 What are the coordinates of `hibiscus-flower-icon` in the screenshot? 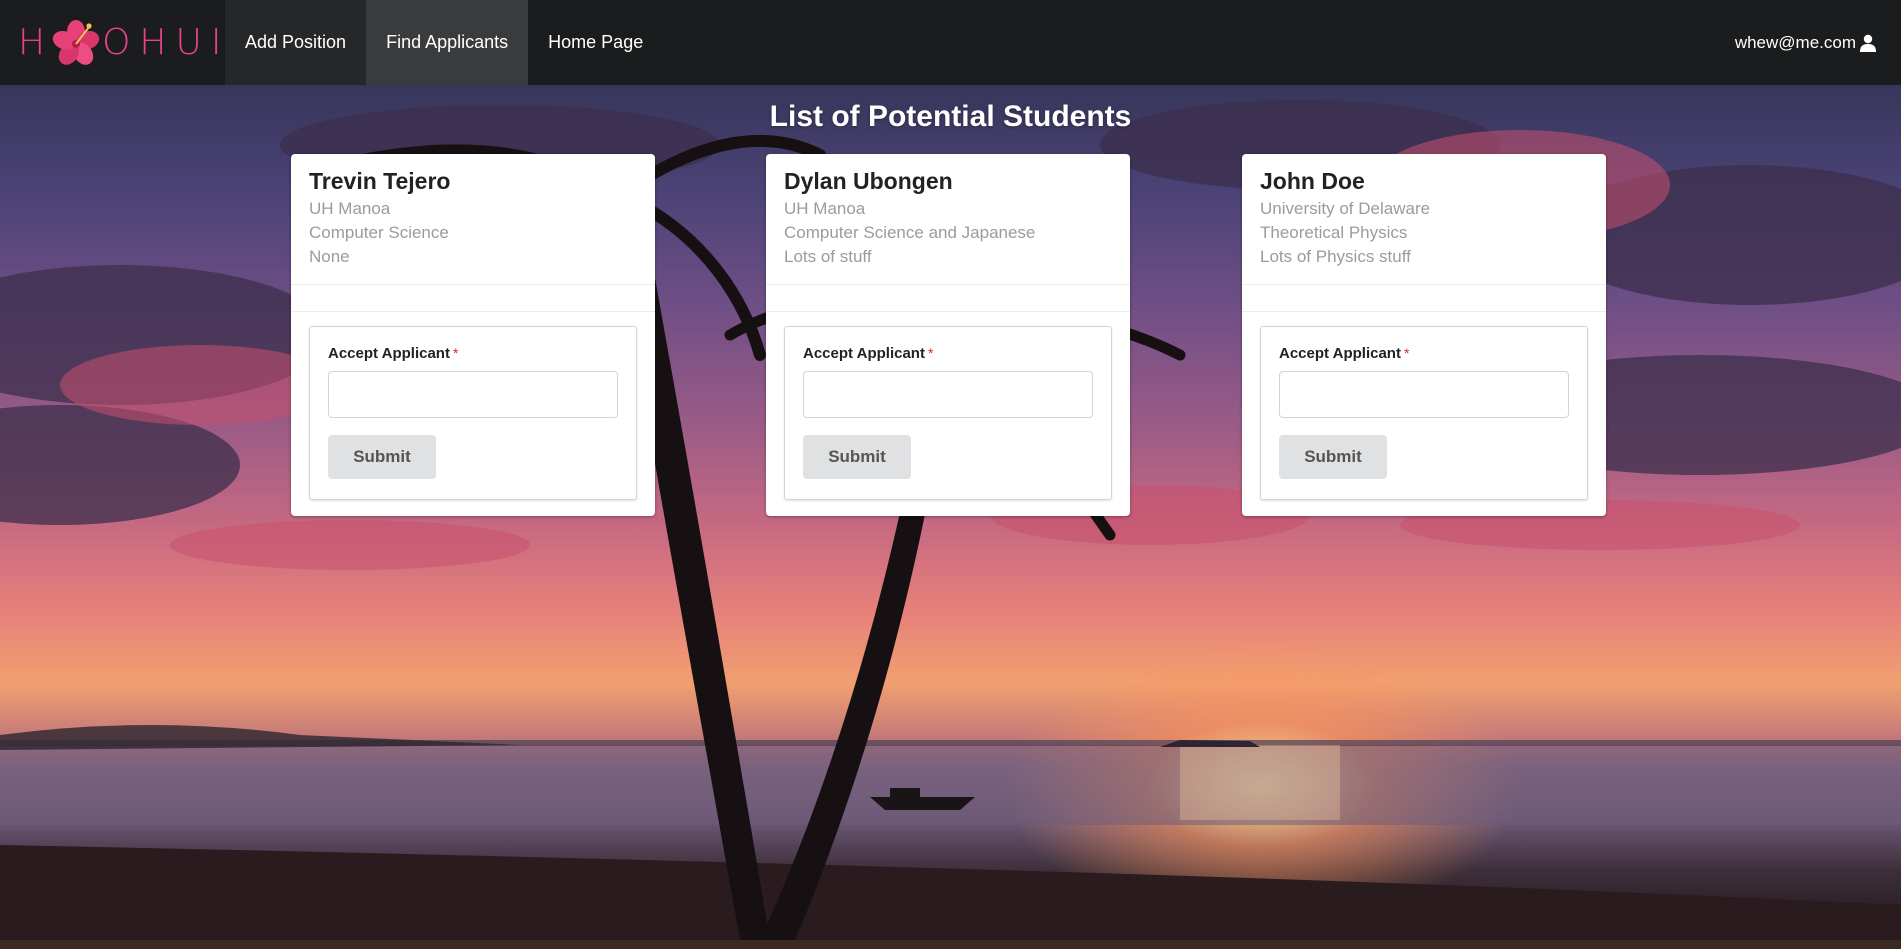 It's located at (76, 42).